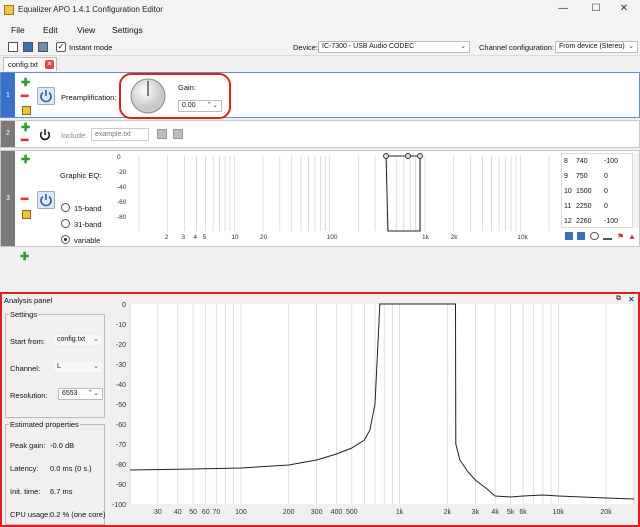 The width and height of the screenshot is (640, 527). Describe the element at coordinates (59, 366) in the screenshot. I see `channel-value: L` at that location.